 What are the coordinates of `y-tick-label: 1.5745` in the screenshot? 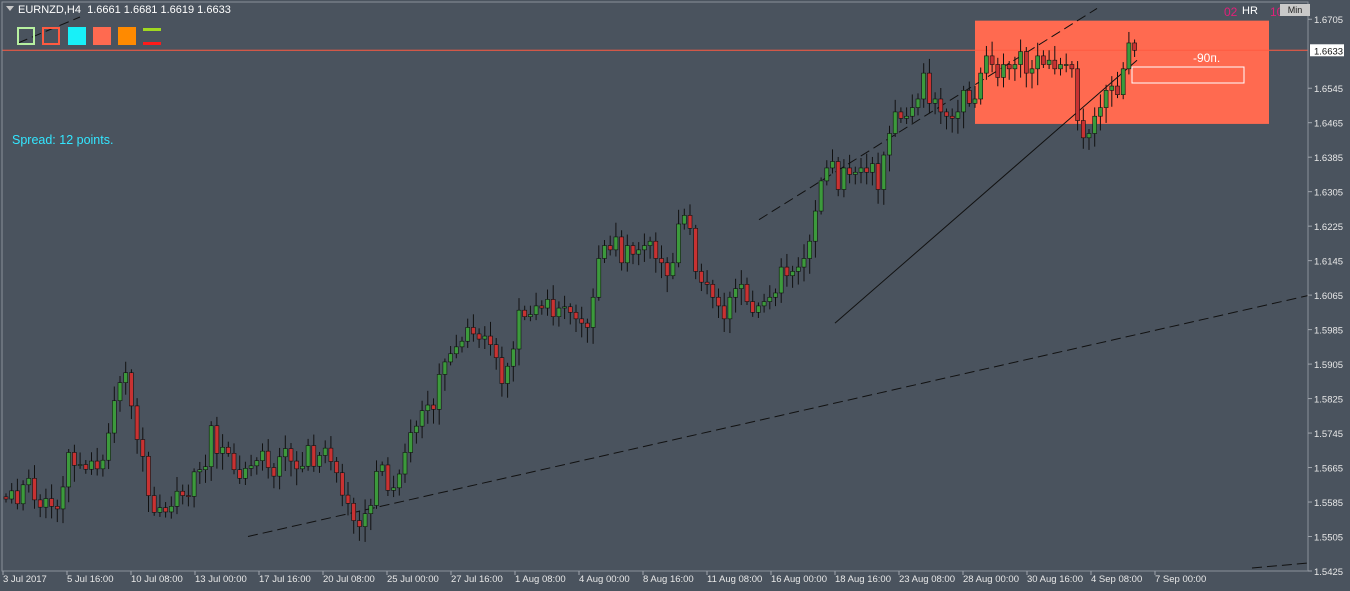 It's located at (1328, 434).